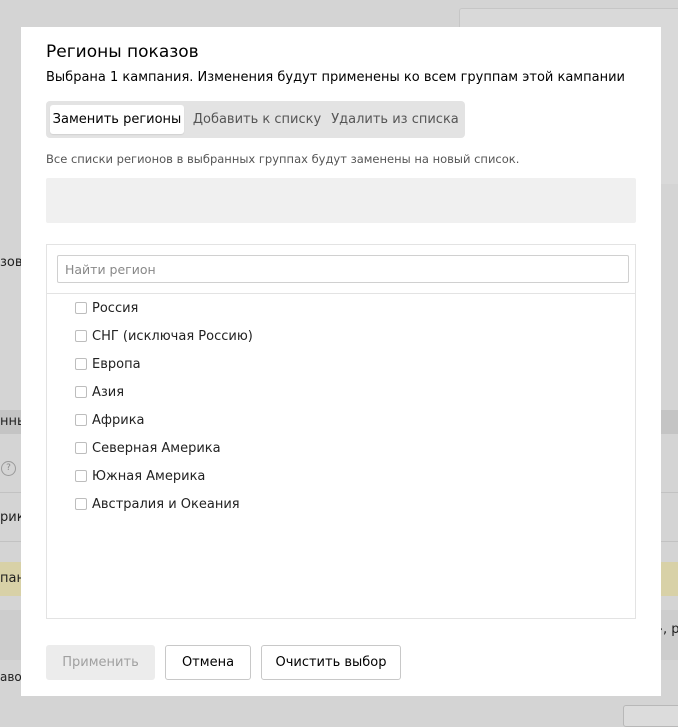 Image resolution: width=678 pixels, height=727 pixels. I want to click on region-item-north-america: Северная Америка, so click(148, 448).